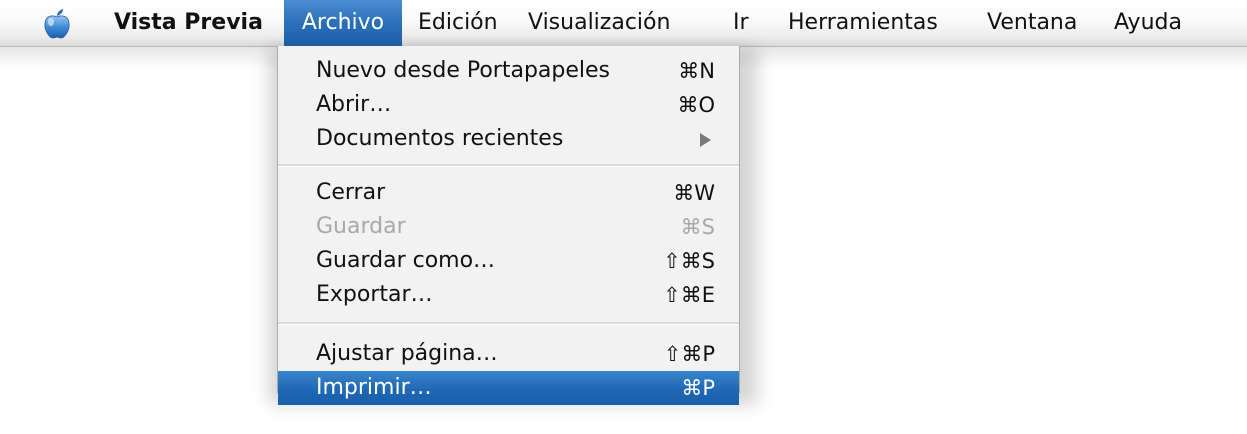  I want to click on menu-ventana: Ventana, so click(1032, 23).